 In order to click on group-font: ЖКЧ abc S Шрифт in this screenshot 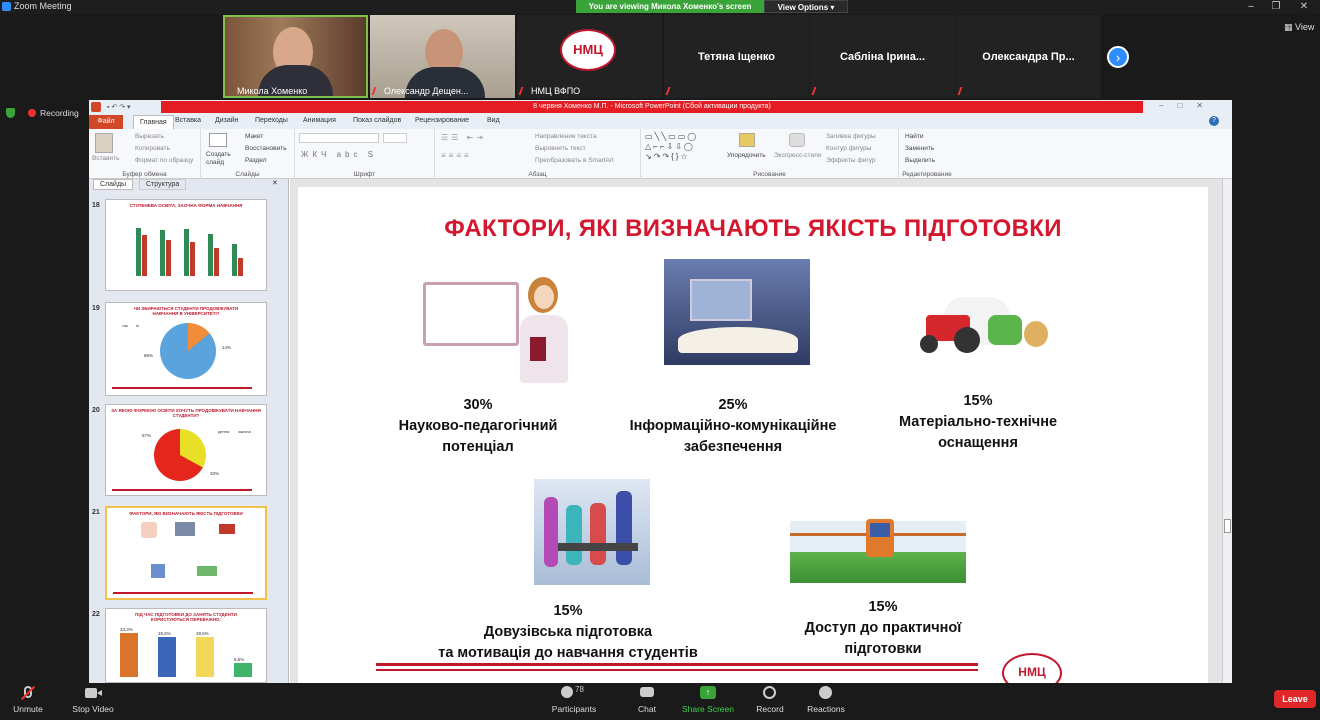, I will do `click(365, 154)`.